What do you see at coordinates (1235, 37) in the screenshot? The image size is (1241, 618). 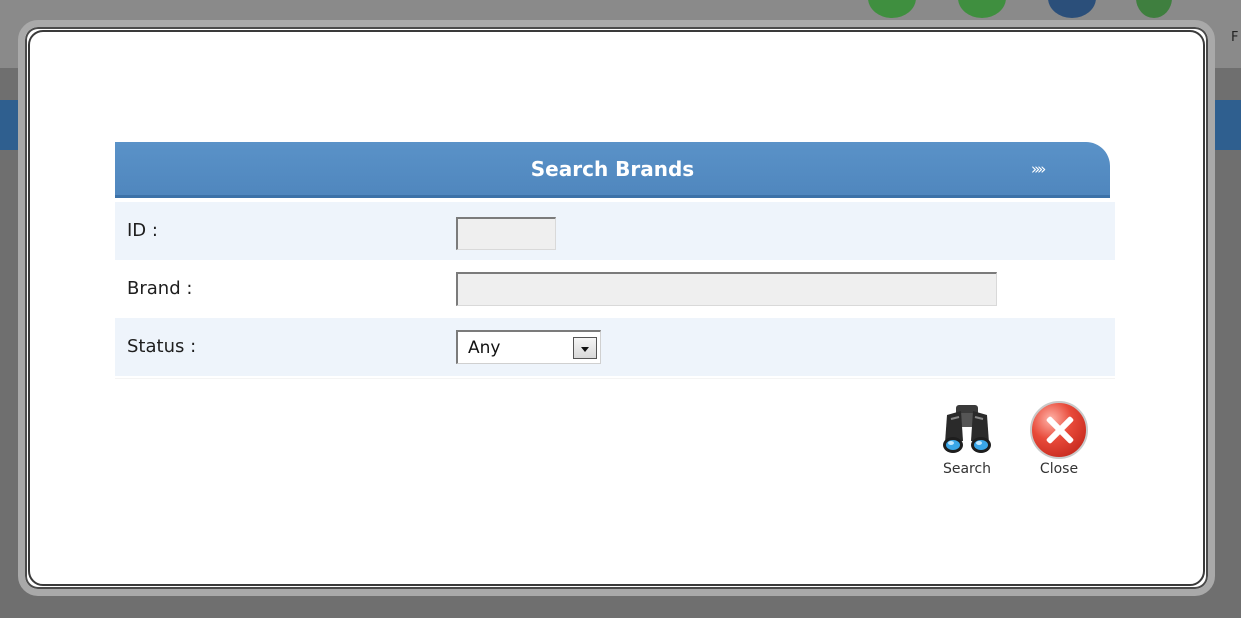 I see `background-edge-text: F` at bounding box center [1235, 37].